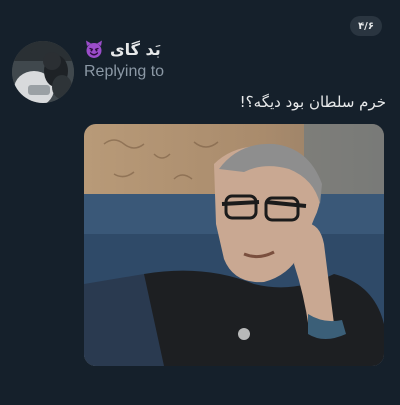 Image resolution: width=400 pixels, height=405 pixels. What do you see at coordinates (312, 102) in the screenshot?
I see `tweet-text: خرم سلطان بود دیگه؟!` at bounding box center [312, 102].